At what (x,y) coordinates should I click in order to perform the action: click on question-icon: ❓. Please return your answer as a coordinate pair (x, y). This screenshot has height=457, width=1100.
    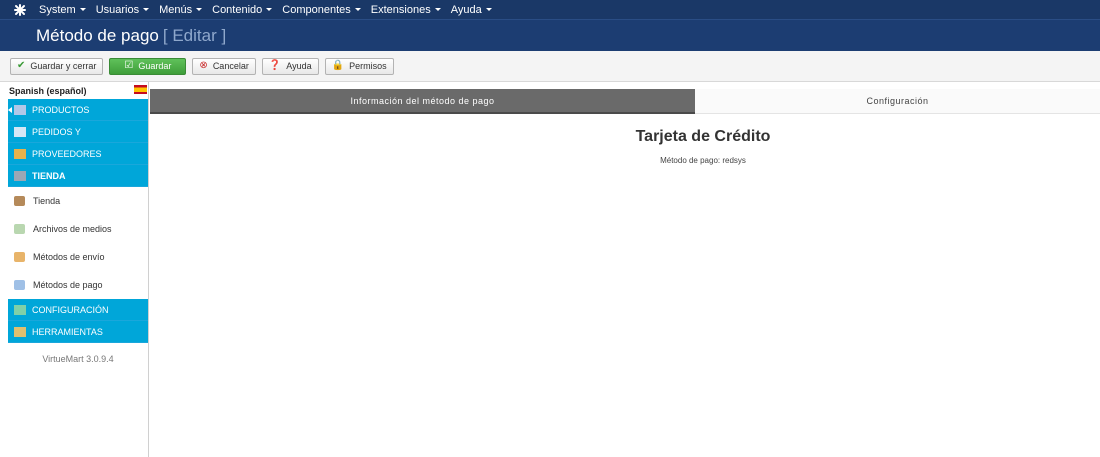
    Looking at the image, I should click on (275, 65).